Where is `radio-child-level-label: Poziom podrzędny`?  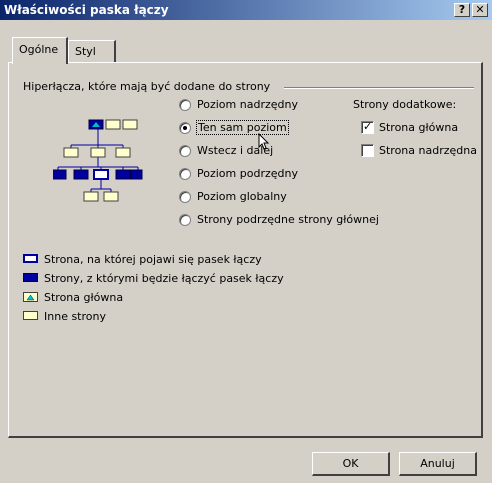
radio-child-level-label: Poziom podrzędny is located at coordinates (247, 173).